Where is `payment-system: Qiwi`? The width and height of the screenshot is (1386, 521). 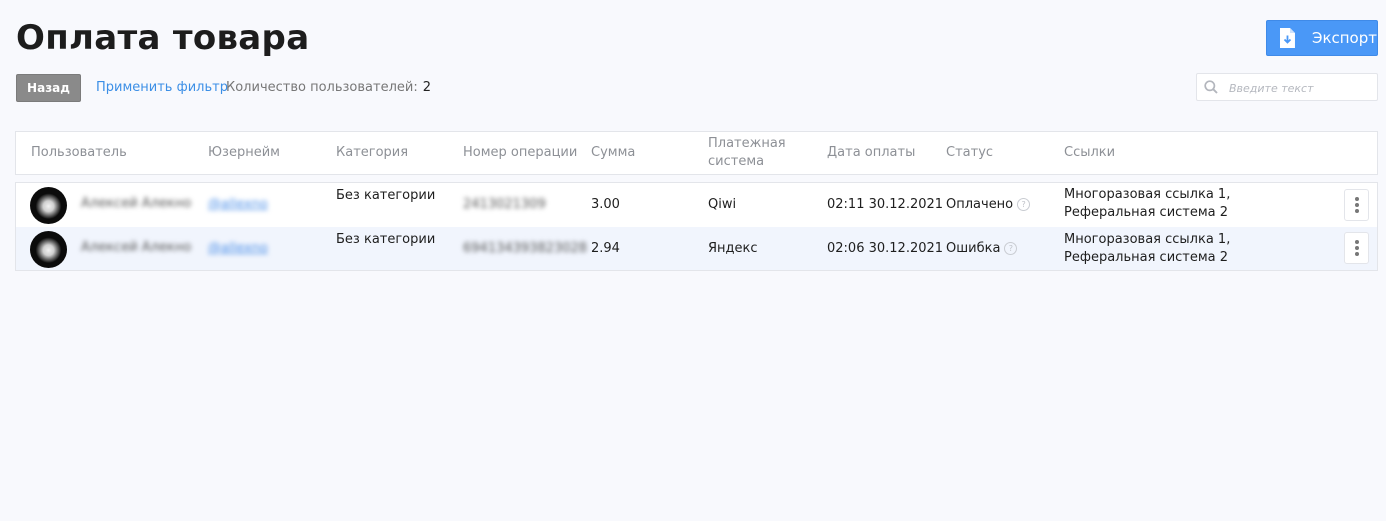
payment-system: Qiwi is located at coordinates (722, 204).